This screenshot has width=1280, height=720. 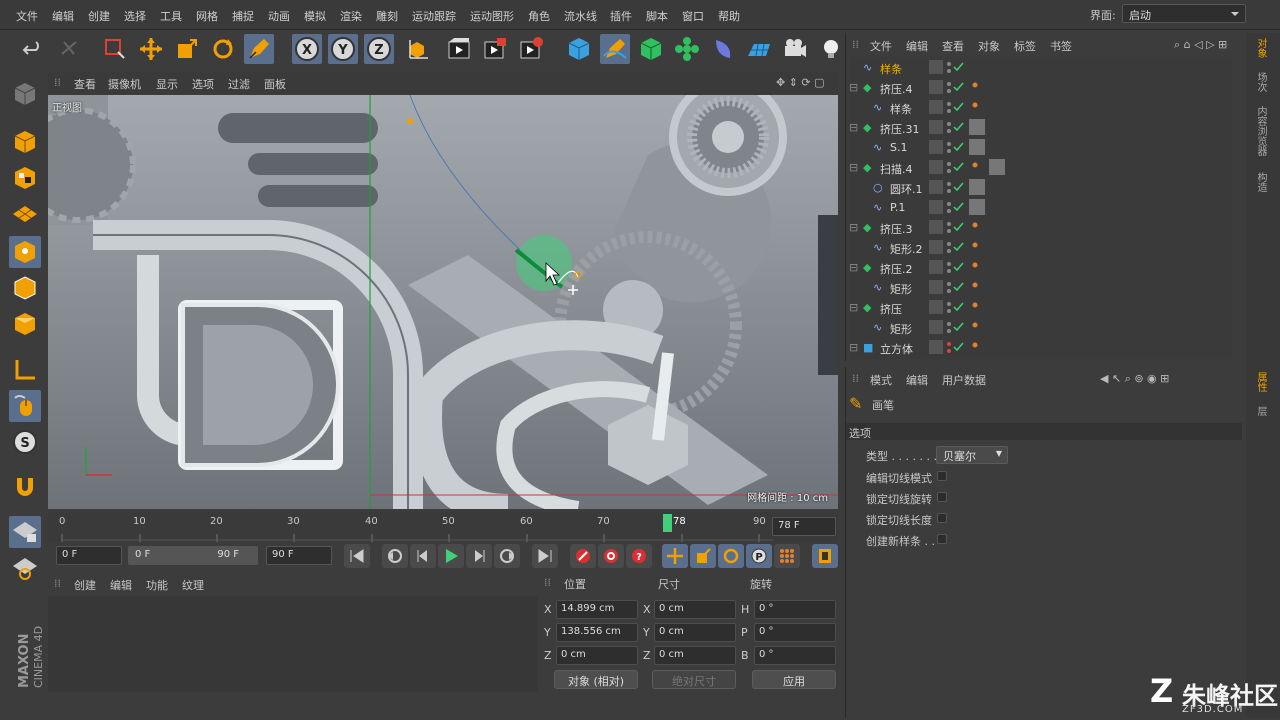 What do you see at coordinates (207, 16) in the screenshot?
I see `menu-mesh: 网格` at bounding box center [207, 16].